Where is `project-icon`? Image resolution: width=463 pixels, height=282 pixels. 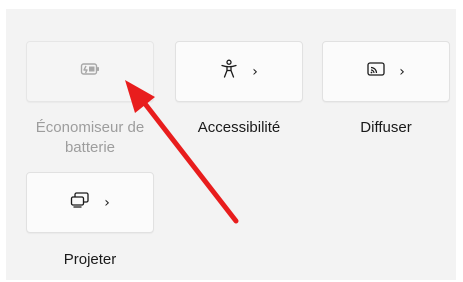
project-icon is located at coordinates (80, 202).